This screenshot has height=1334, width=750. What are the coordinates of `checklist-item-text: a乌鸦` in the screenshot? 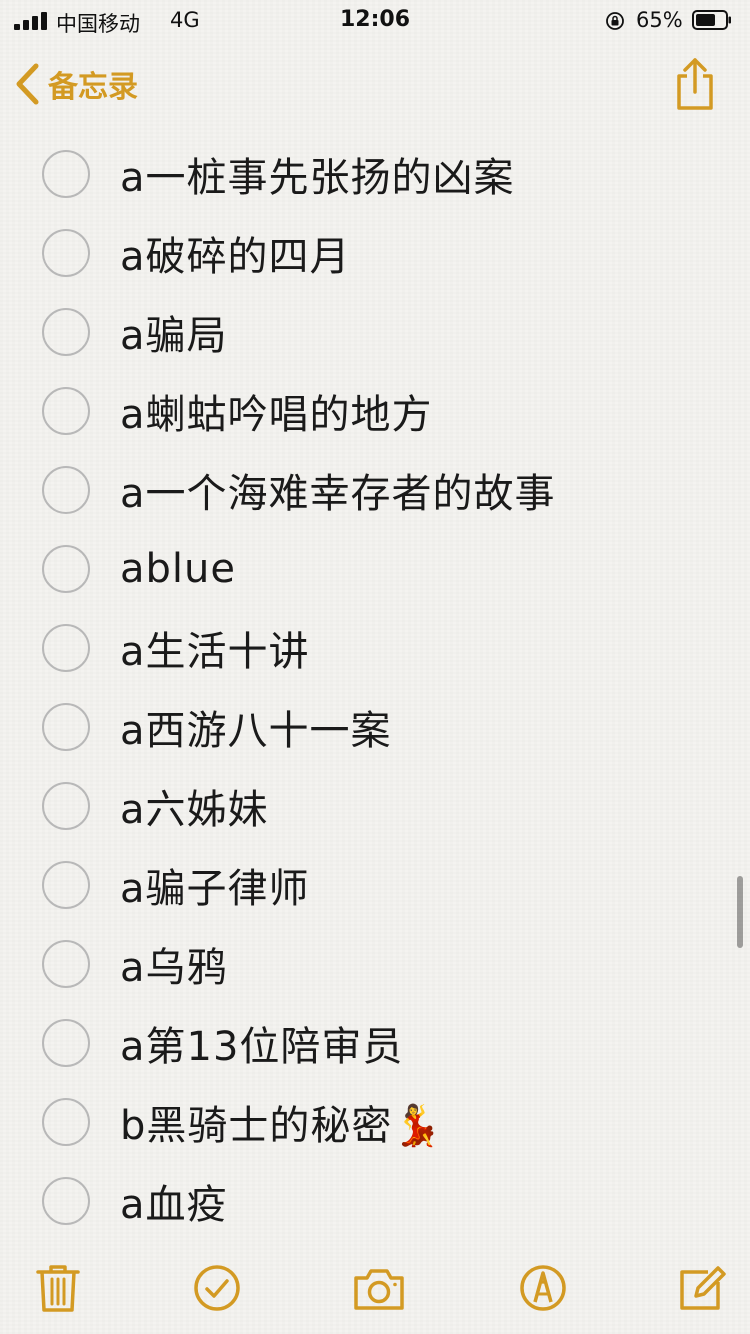 It's located at (174, 964).